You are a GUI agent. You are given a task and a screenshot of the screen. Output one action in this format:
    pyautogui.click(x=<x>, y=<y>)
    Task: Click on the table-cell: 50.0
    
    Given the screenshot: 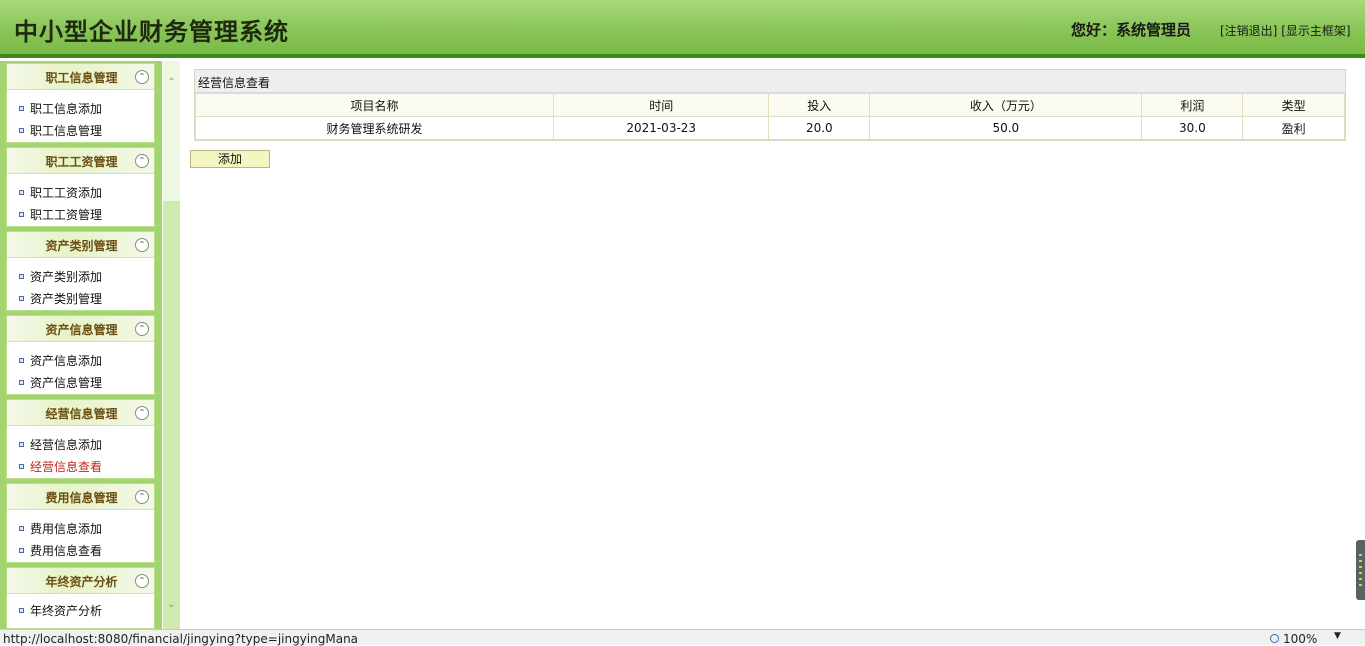 What is the action you would take?
    pyautogui.click(x=1006, y=128)
    